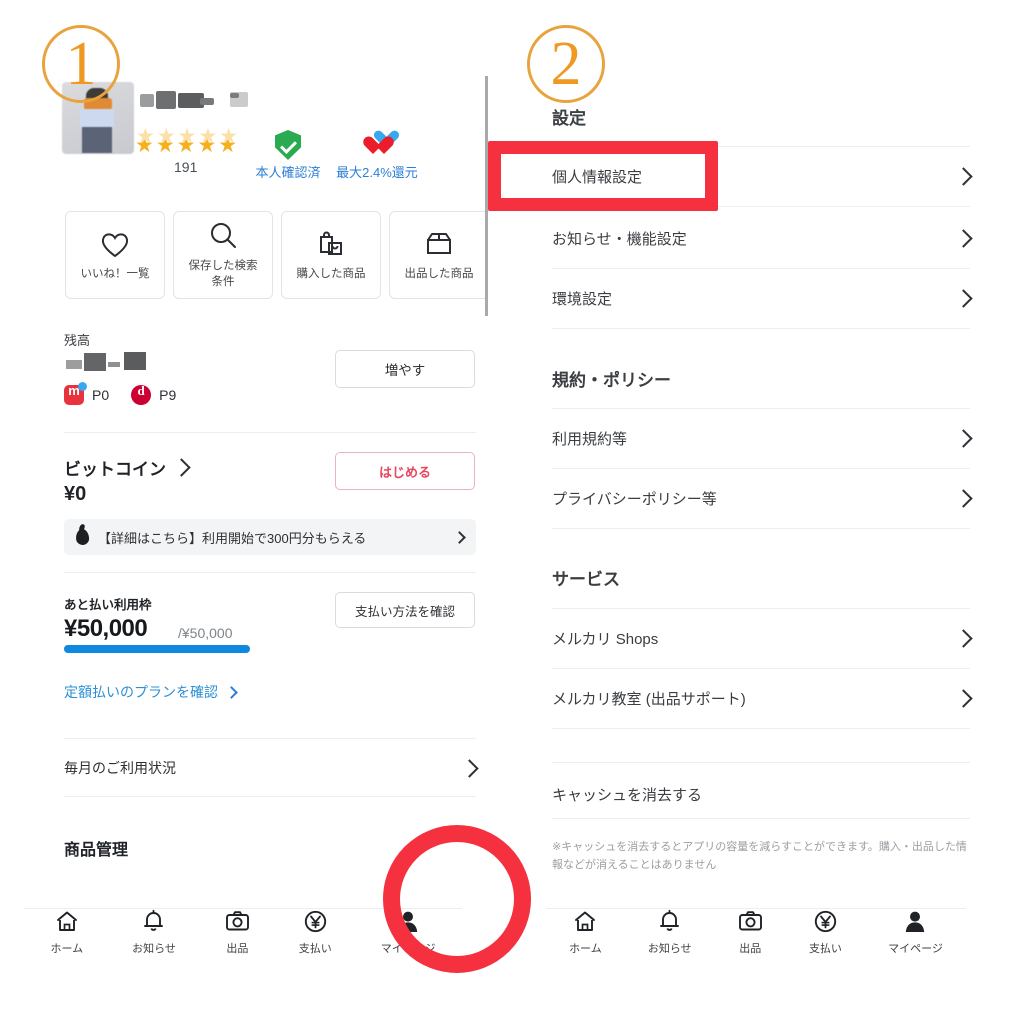 The width and height of the screenshot is (1024, 1024). What do you see at coordinates (566, 64) in the screenshot?
I see `annotation-step-2: 2` at bounding box center [566, 64].